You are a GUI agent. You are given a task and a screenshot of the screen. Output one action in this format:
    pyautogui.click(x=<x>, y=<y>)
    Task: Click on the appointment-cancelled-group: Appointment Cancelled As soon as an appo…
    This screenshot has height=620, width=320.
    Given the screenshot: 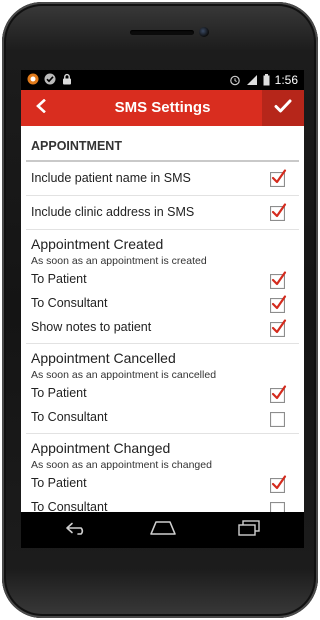 What is the action you would take?
    pyautogui.click(x=162, y=389)
    